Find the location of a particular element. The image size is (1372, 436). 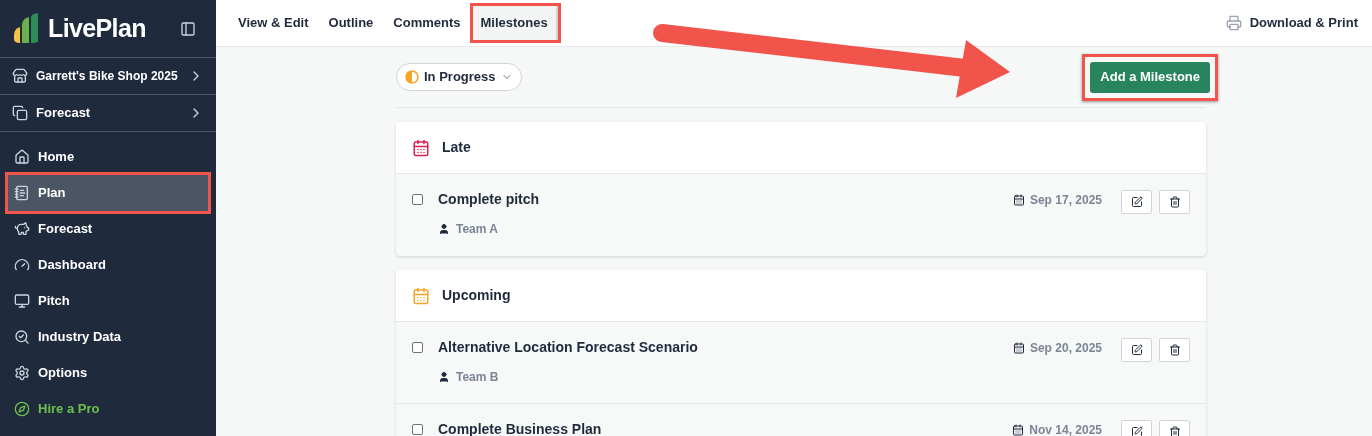

settings-icon is located at coordinates (22, 373).